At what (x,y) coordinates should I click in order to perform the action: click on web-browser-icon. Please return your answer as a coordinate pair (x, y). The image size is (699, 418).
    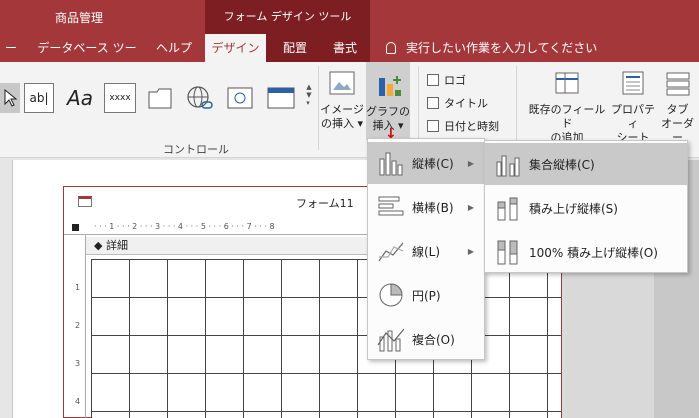
    Looking at the image, I should click on (240, 98).